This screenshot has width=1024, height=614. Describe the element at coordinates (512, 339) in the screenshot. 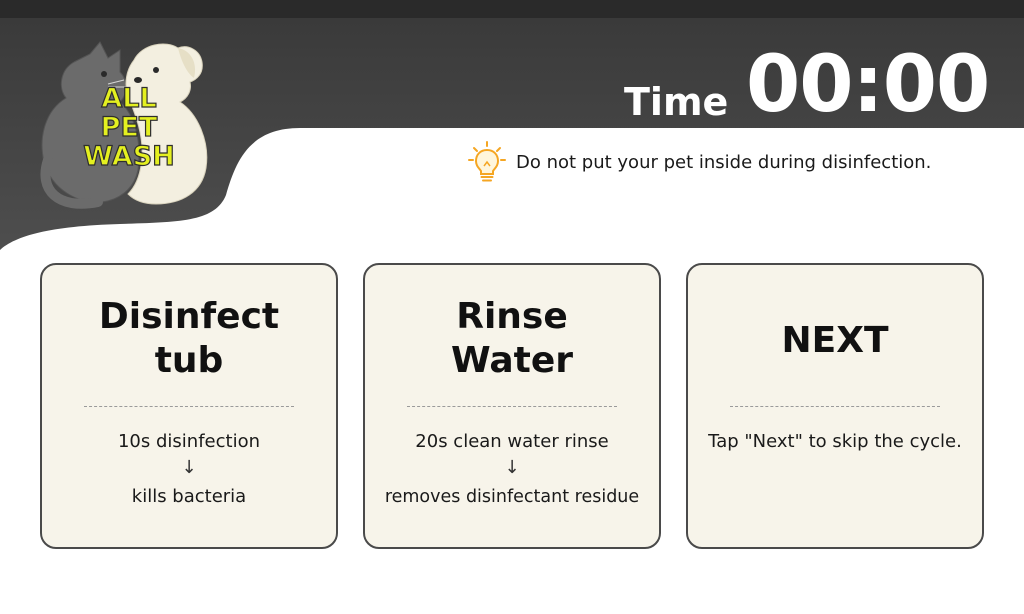

I see `rinse-water-title: Rinse Water` at that location.